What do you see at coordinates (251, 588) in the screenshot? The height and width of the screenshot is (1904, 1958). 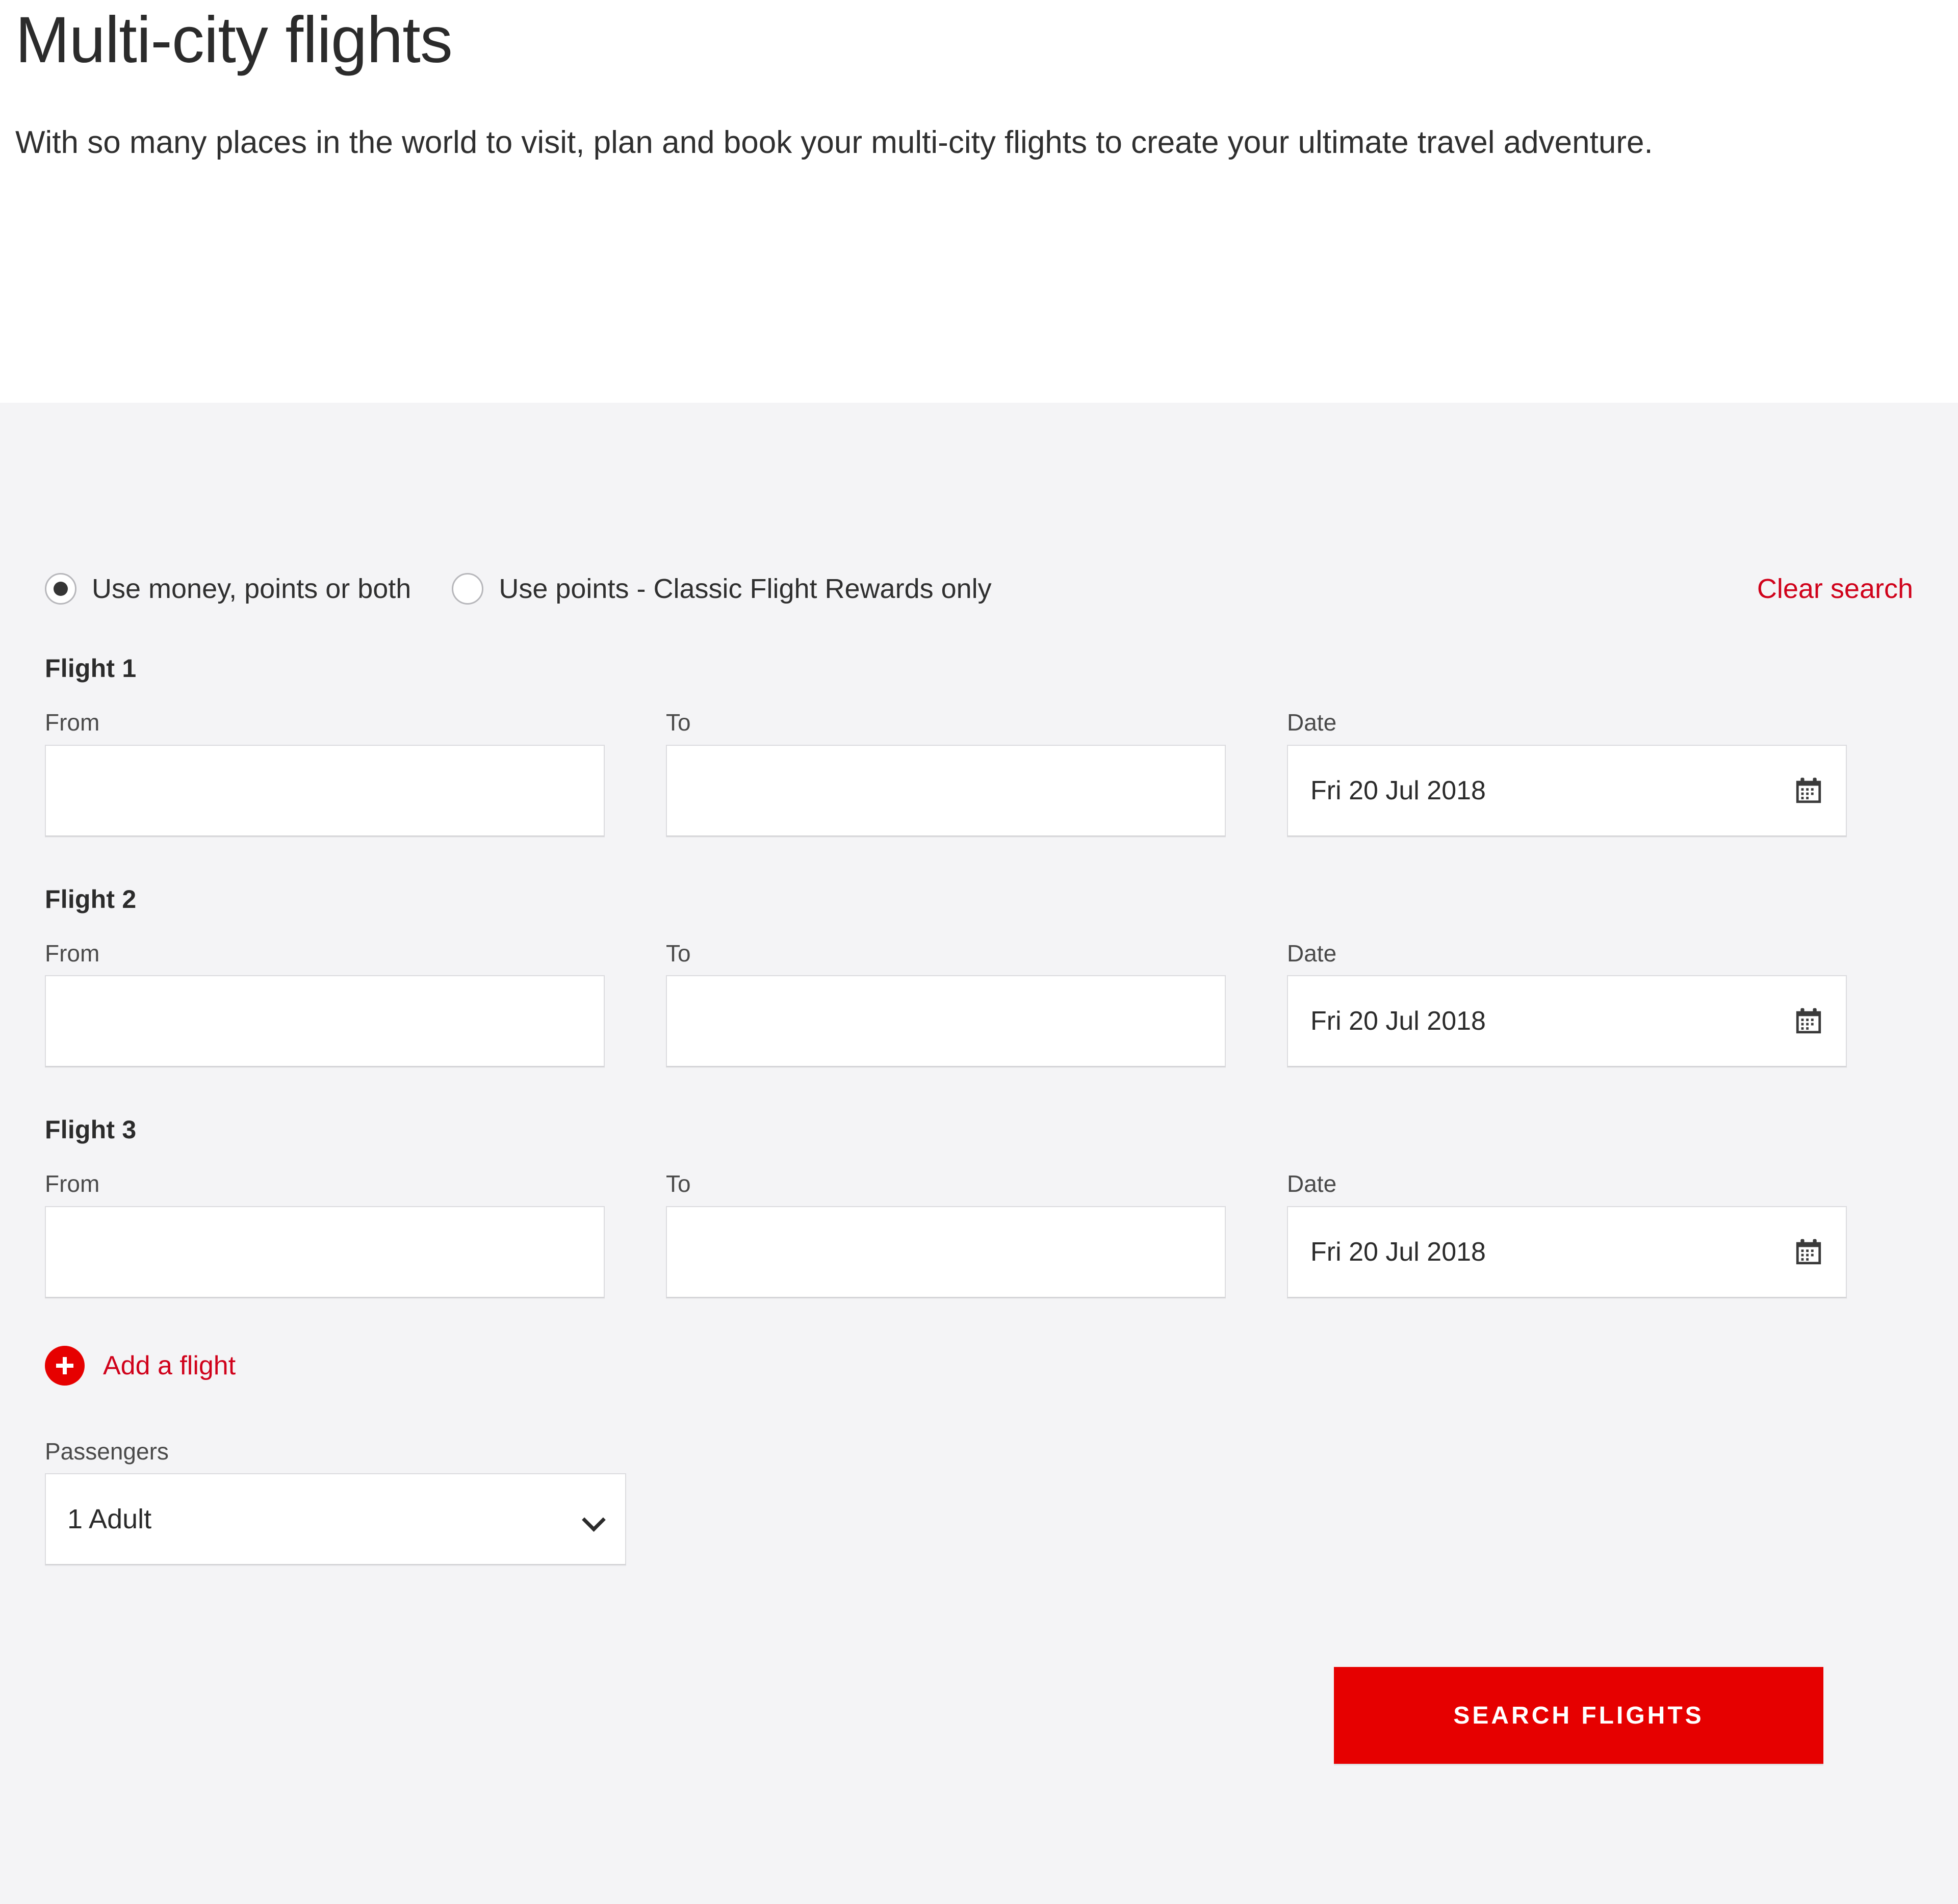 I see `radio-label-money-points-both: Use money, points or both` at bounding box center [251, 588].